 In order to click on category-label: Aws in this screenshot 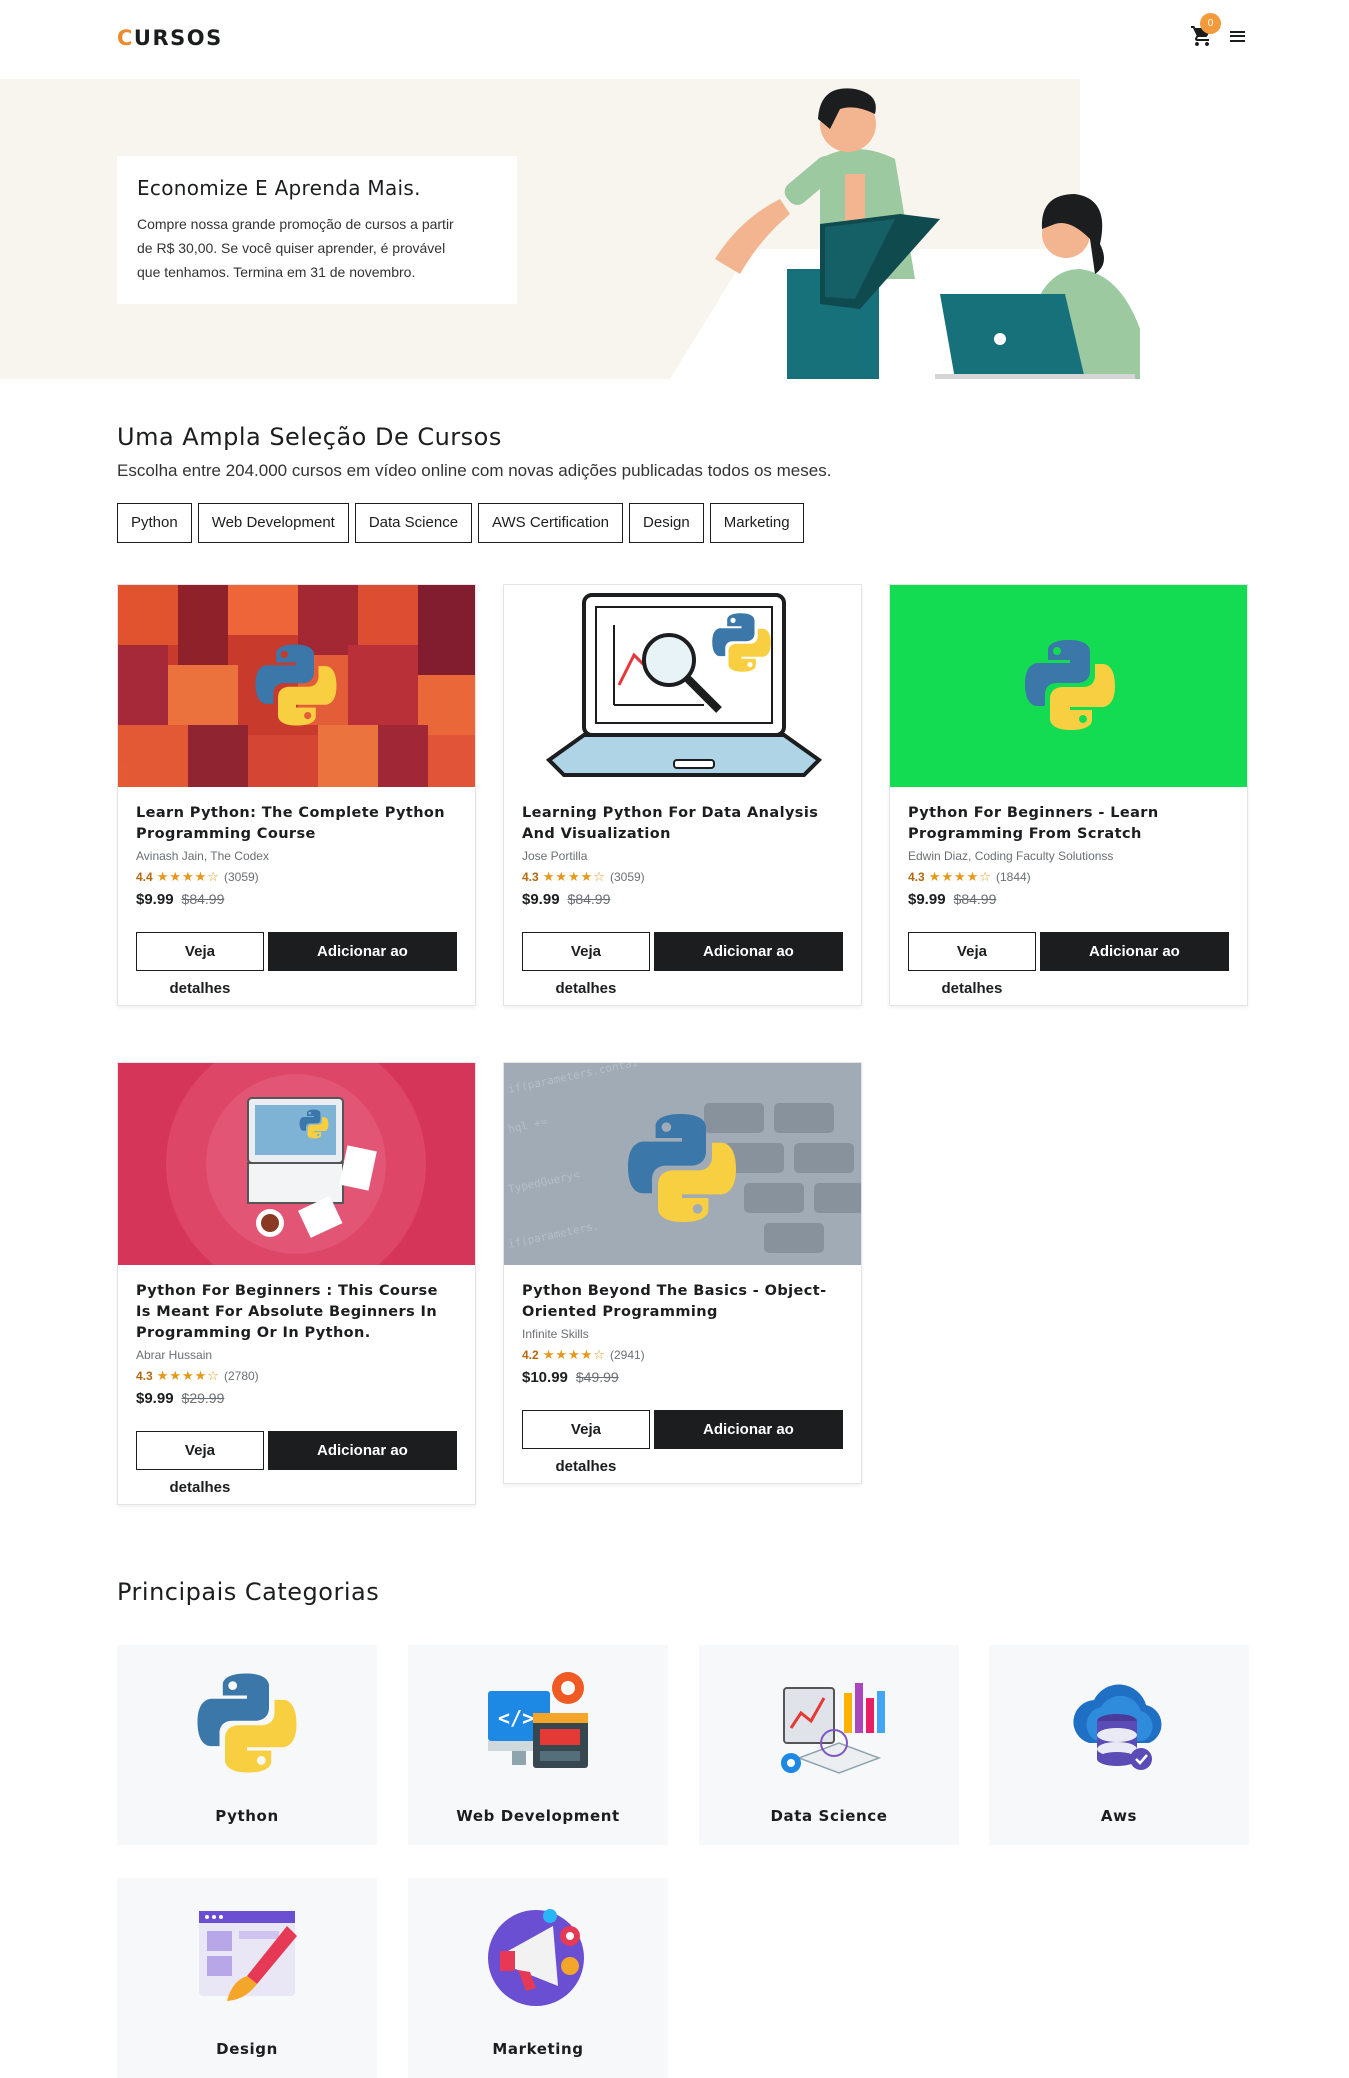, I will do `click(1119, 1816)`.